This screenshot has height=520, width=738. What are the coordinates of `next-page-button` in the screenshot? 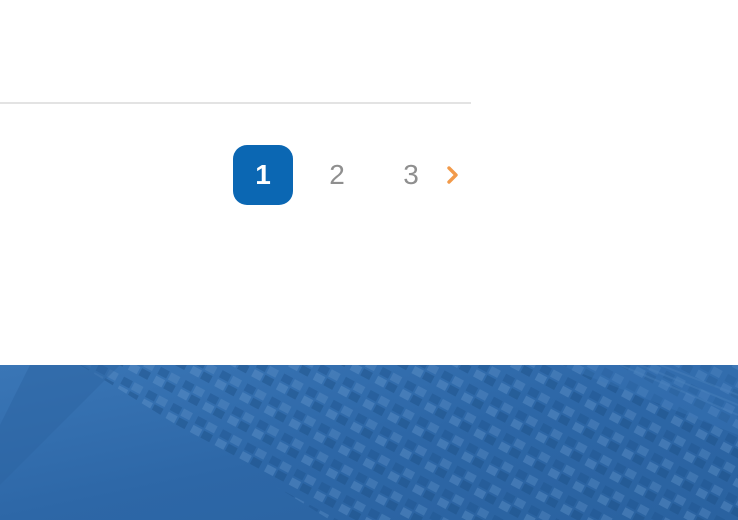 It's located at (453, 175).